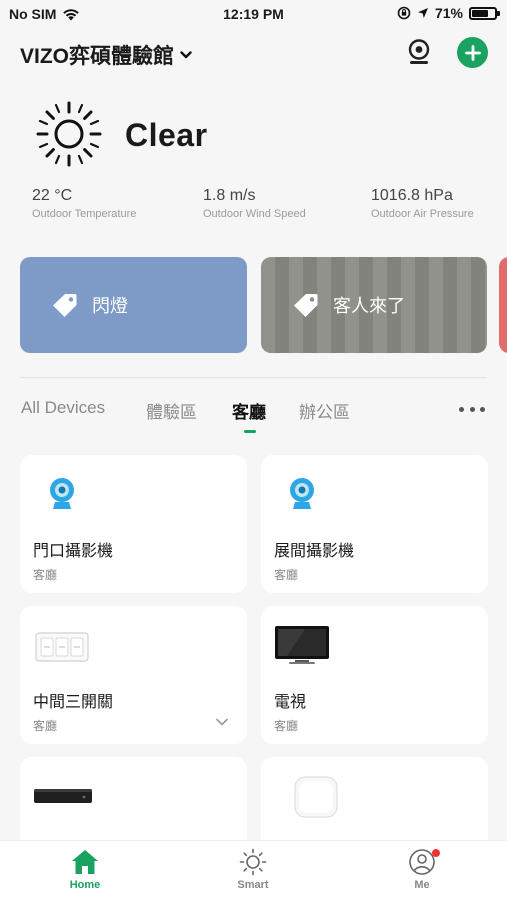 Image resolution: width=507 pixels, height=900 pixels. Describe the element at coordinates (254, 214) in the screenshot. I see `wind-speed-label: Outdoor Wind Speed` at that location.